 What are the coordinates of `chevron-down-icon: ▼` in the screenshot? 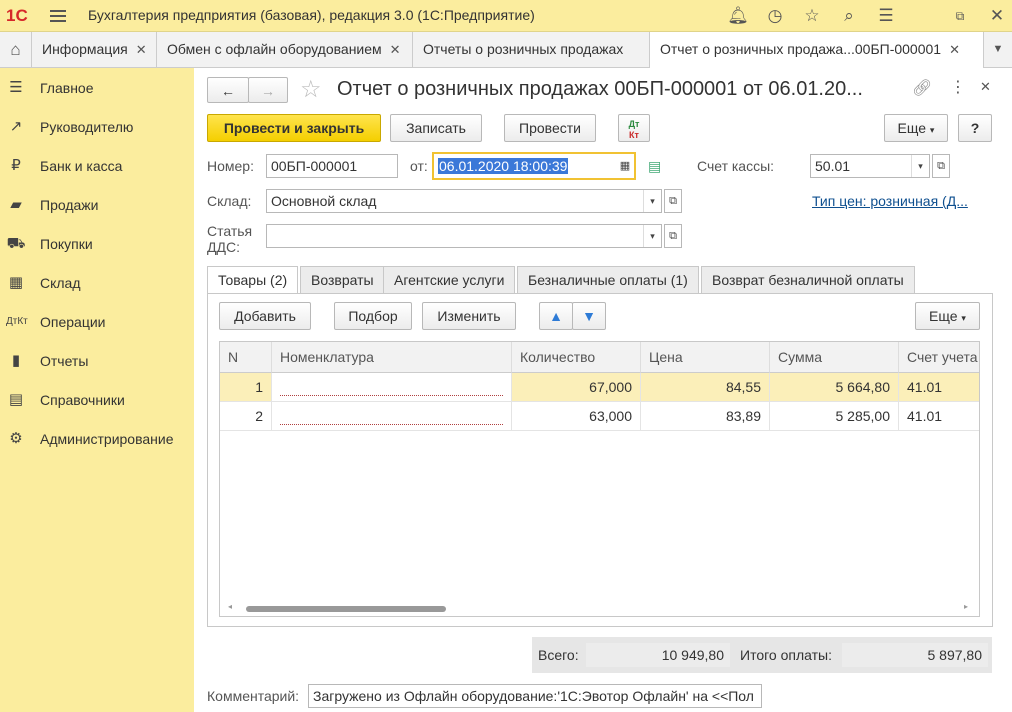 It's located at (998, 49).